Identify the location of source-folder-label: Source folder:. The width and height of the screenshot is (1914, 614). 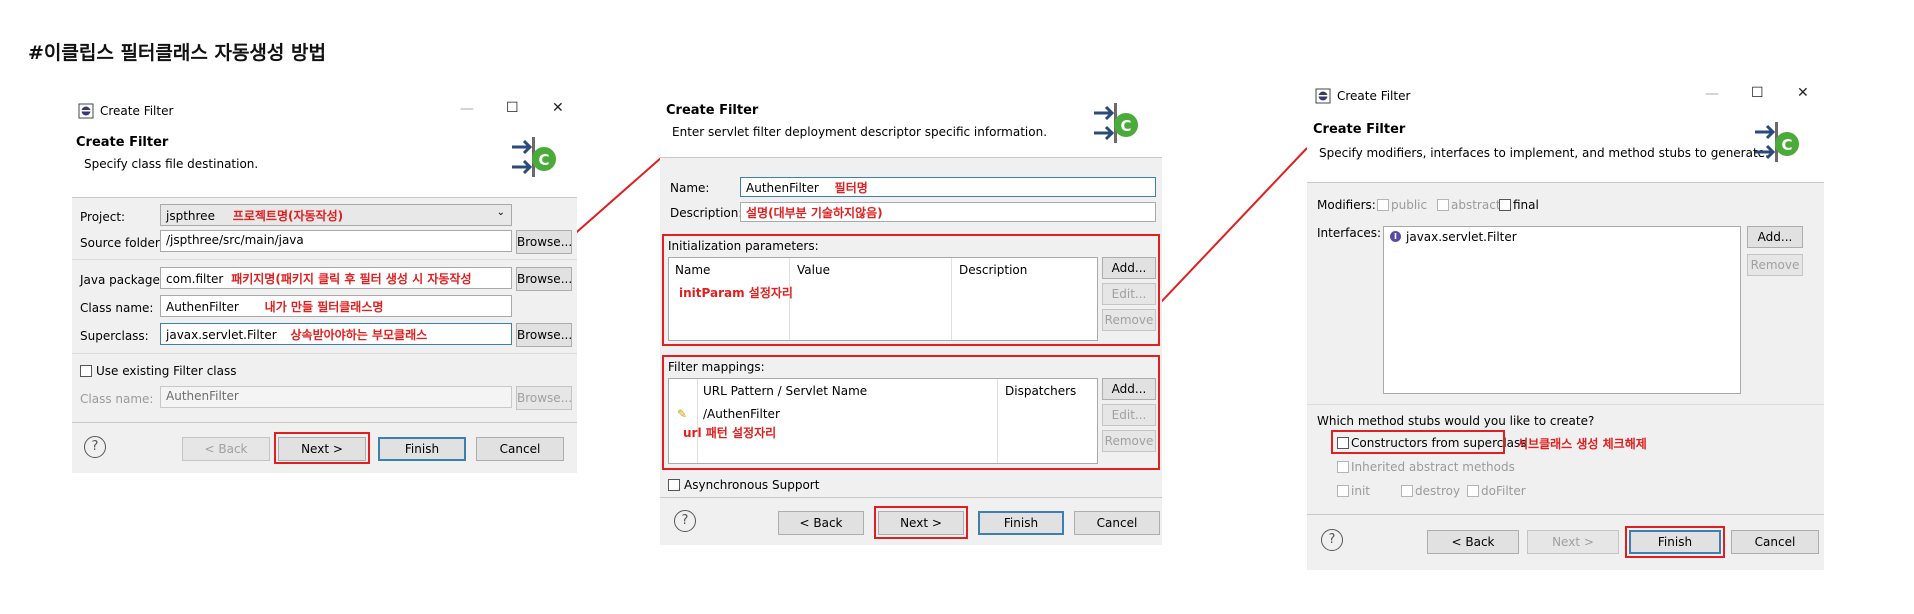
(122, 243).